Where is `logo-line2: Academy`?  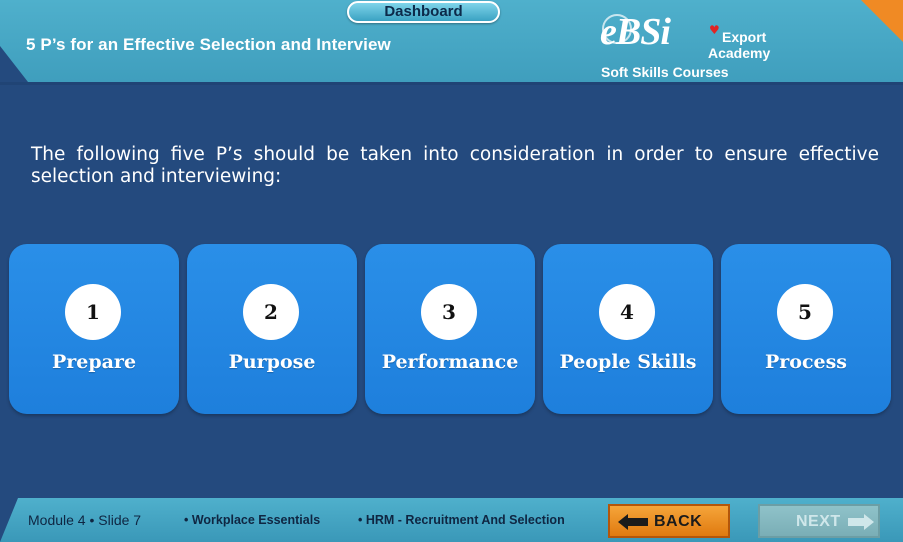
logo-line2: Academy is located at coordinates (739, 53).